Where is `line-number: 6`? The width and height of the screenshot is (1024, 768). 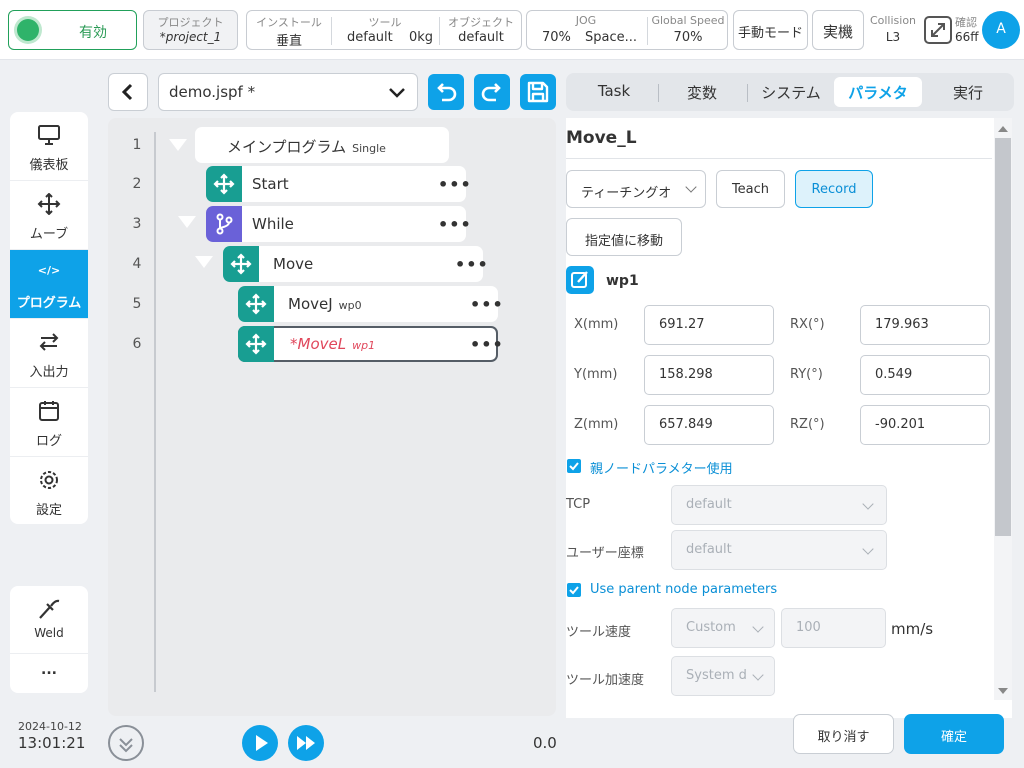 line-number: 6 is located at coordinates (137, 344).